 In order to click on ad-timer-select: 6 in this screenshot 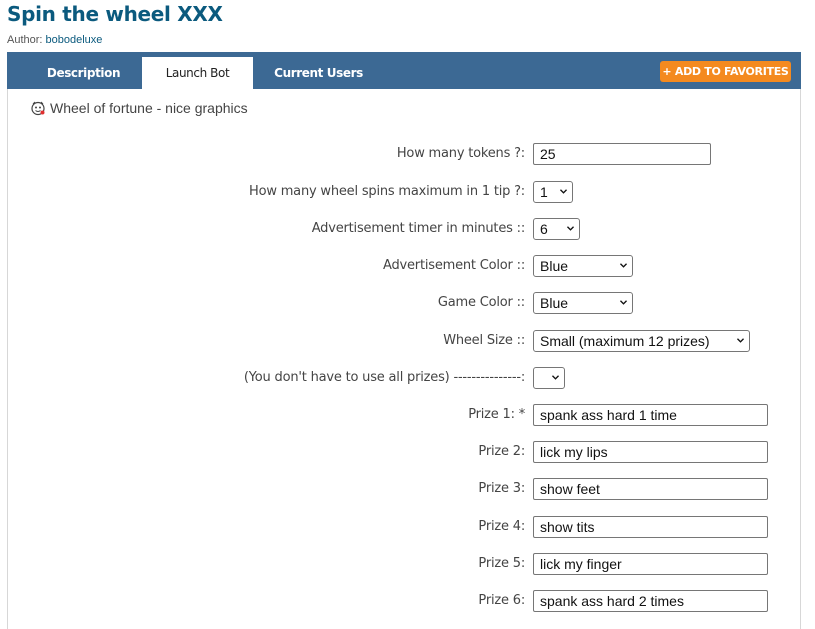, I will do `click(556, 229)`.